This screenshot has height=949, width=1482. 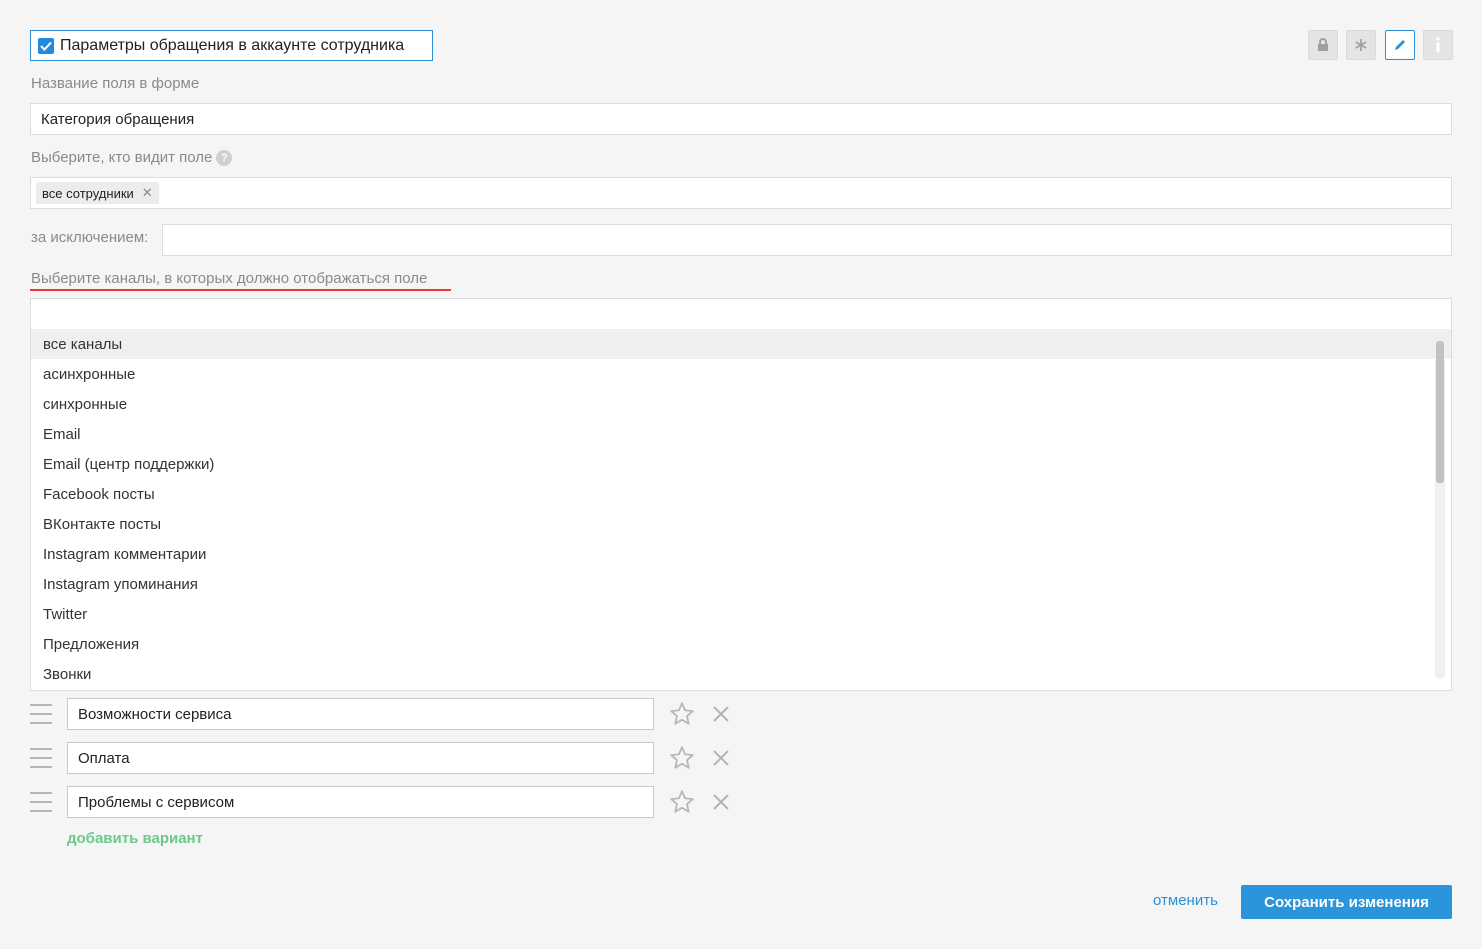 I want to click on lock-icon, so click(x=1323, y=44).